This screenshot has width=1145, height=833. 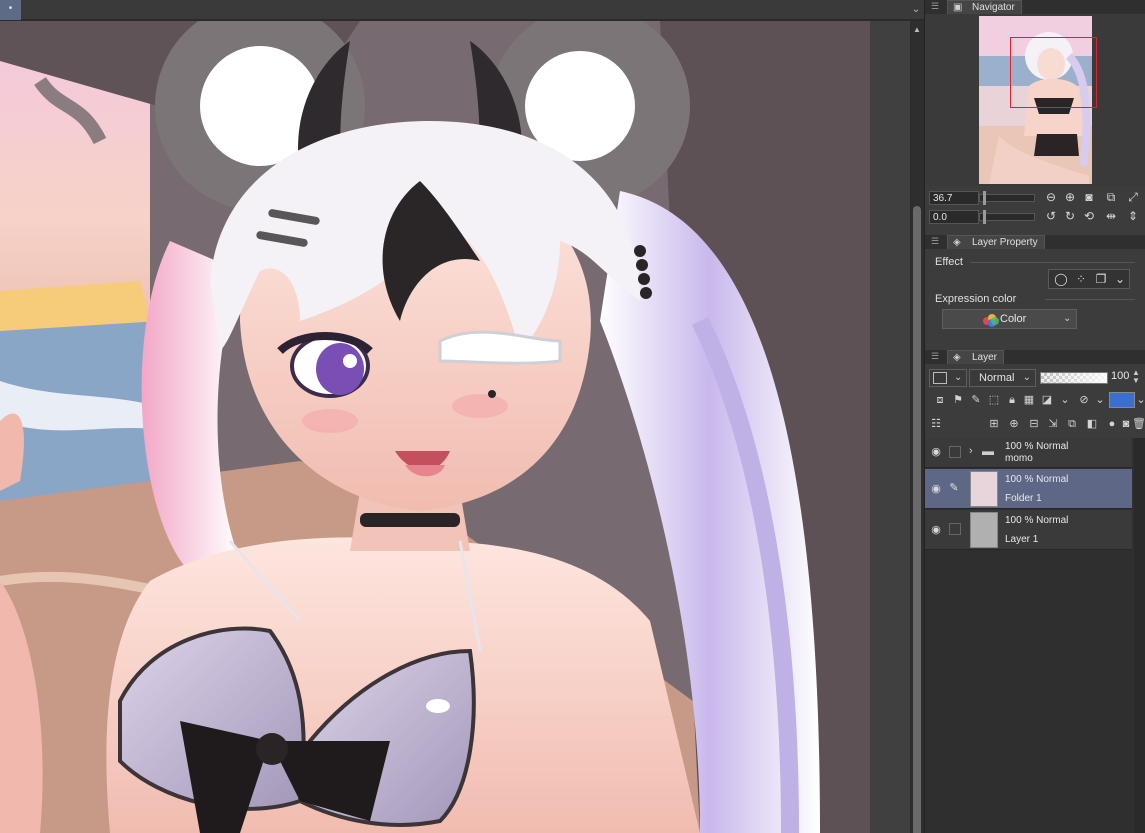 I want to click on lock-transparent-icon: ⬚, so click(x=994, y=400).